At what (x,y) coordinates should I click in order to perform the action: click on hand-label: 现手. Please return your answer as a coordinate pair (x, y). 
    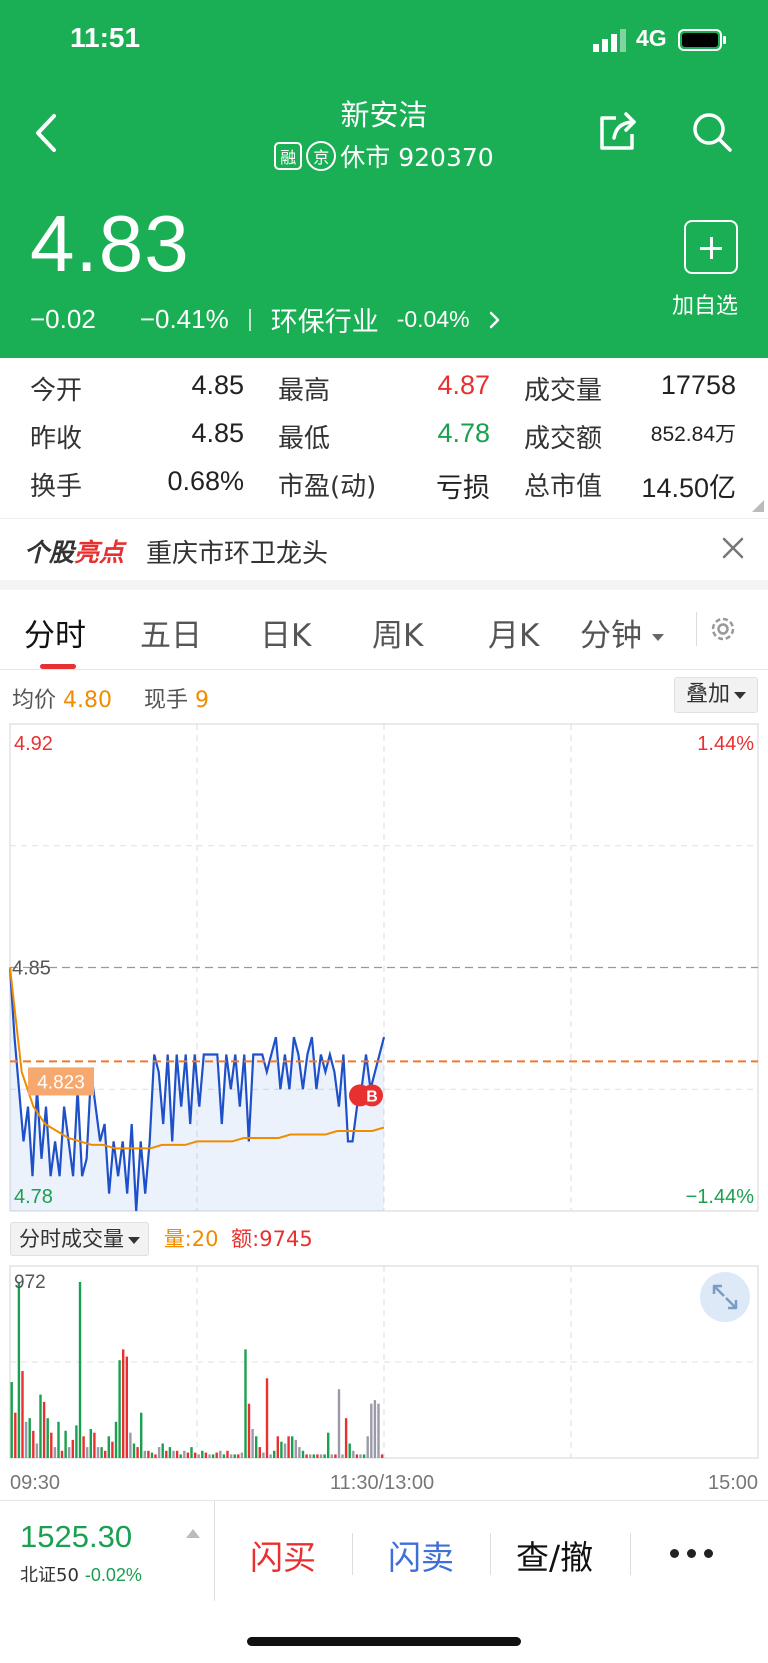
    Looking at the image, I should click on (166, 700).